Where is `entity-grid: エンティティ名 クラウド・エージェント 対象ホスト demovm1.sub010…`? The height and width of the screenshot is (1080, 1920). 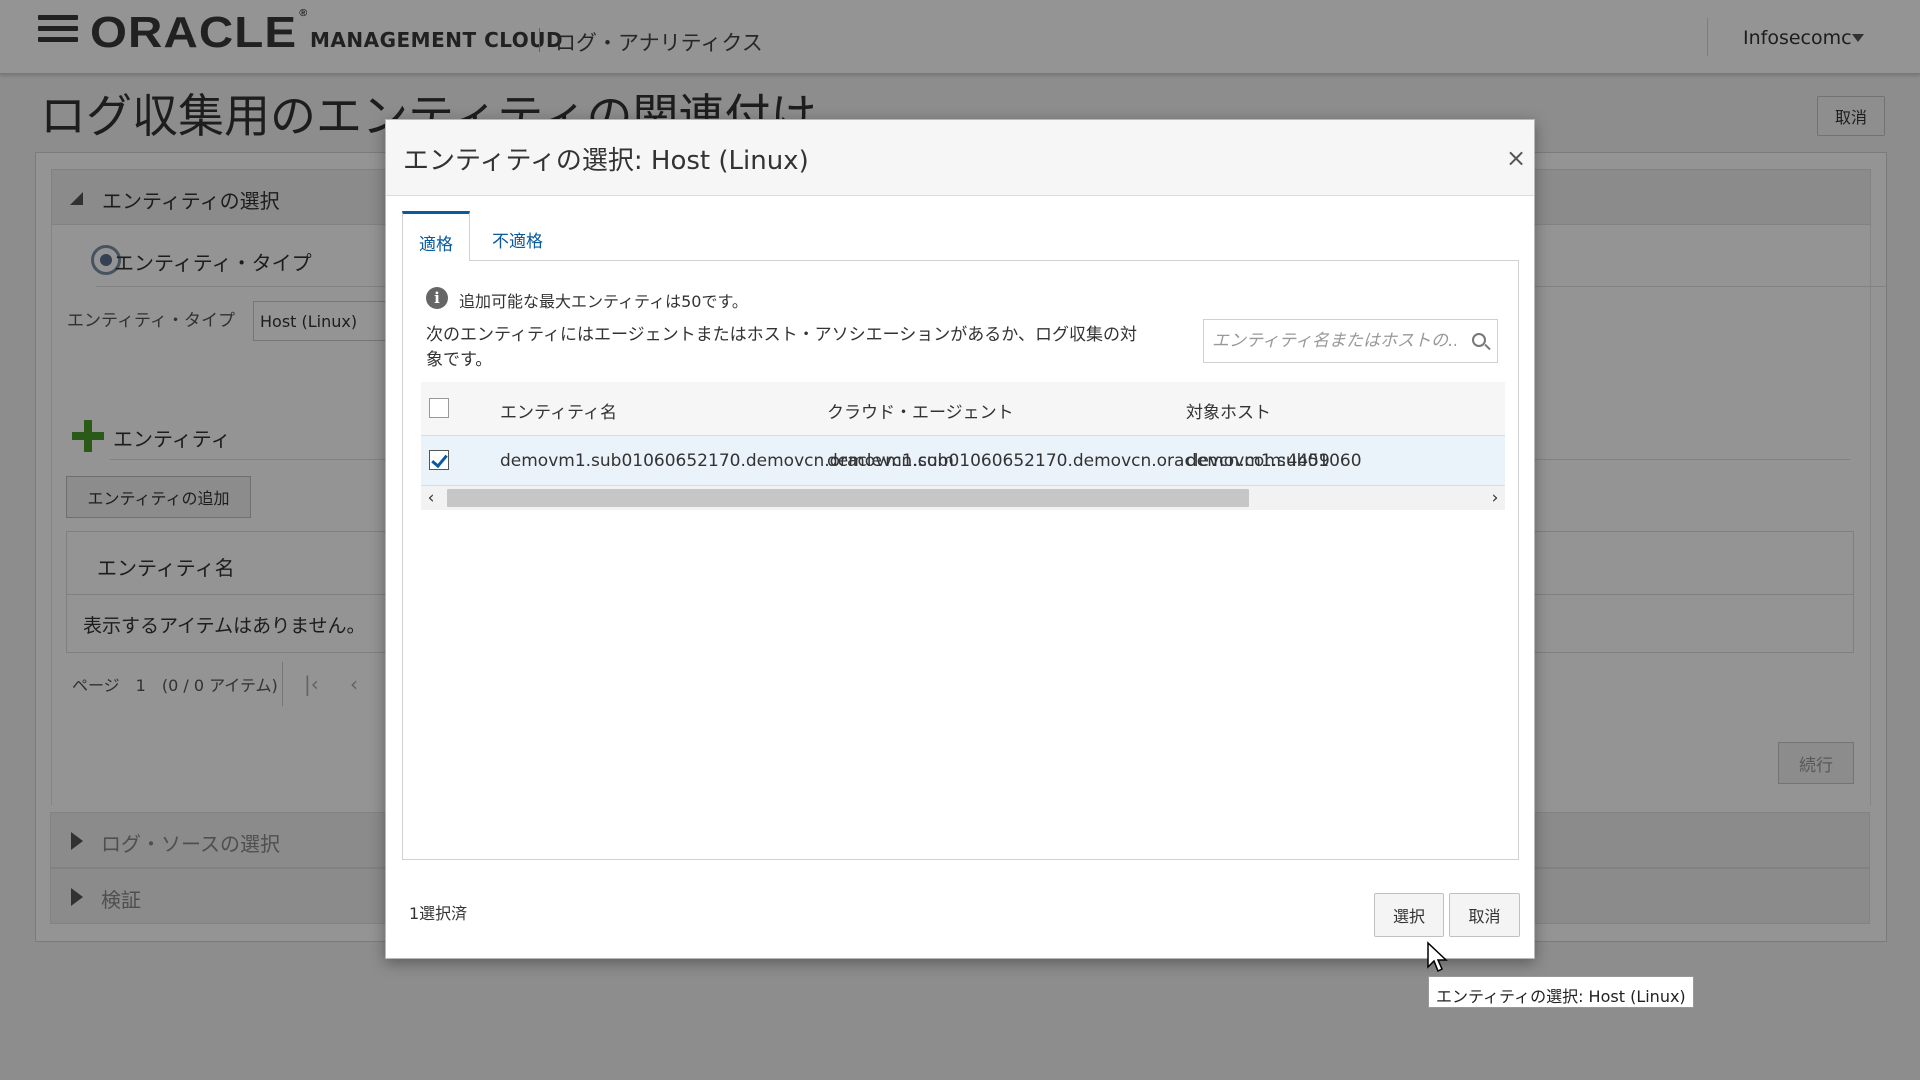
entity-grid: エンティティ名 クラウド・エージェント 対象ホスト demovm1.sub010… is located at coordinates (963, 446).